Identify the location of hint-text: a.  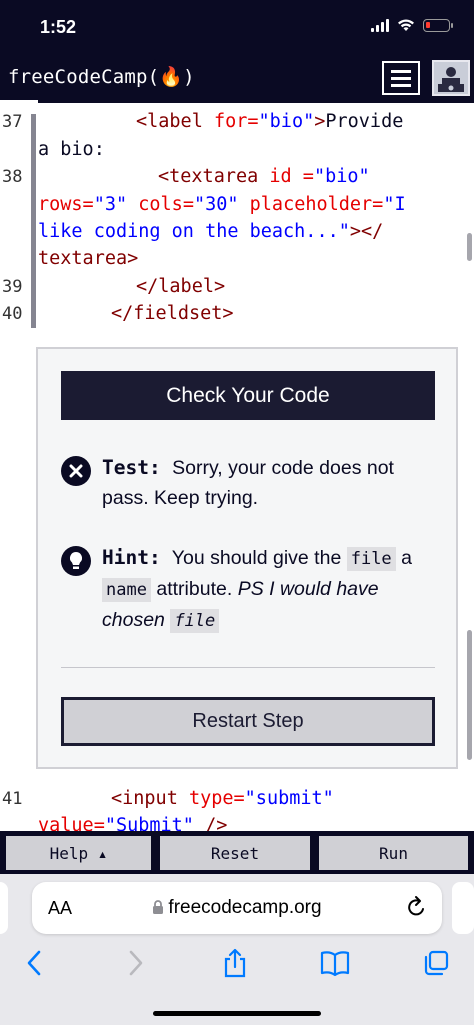
(406, 558).